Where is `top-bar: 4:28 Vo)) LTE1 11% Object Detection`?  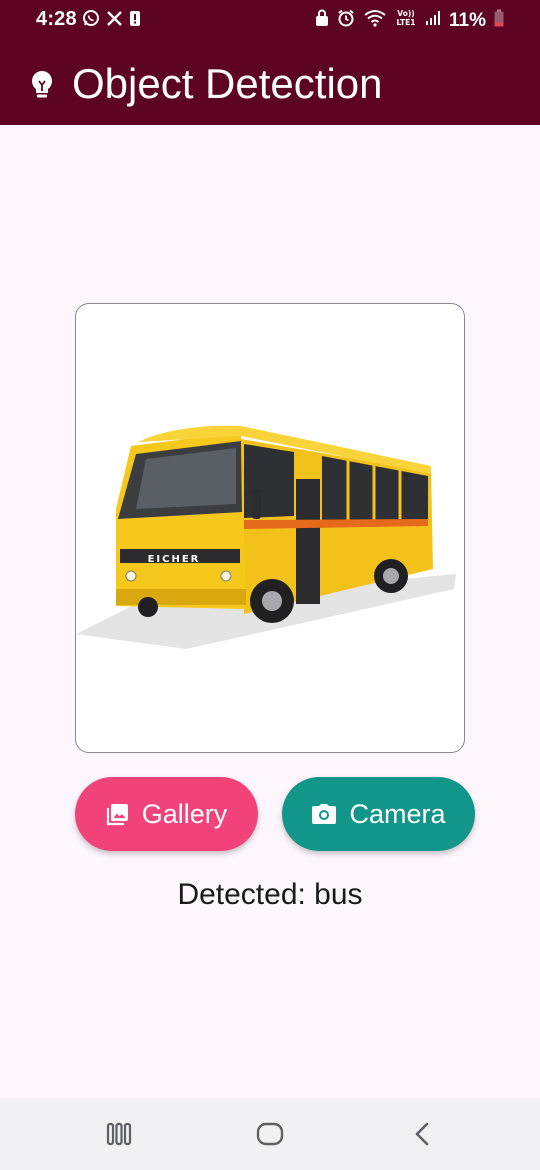 top-bar: 4:28 Vo)) LTE1 11% Object Detection is located at coordinates (270, 62).